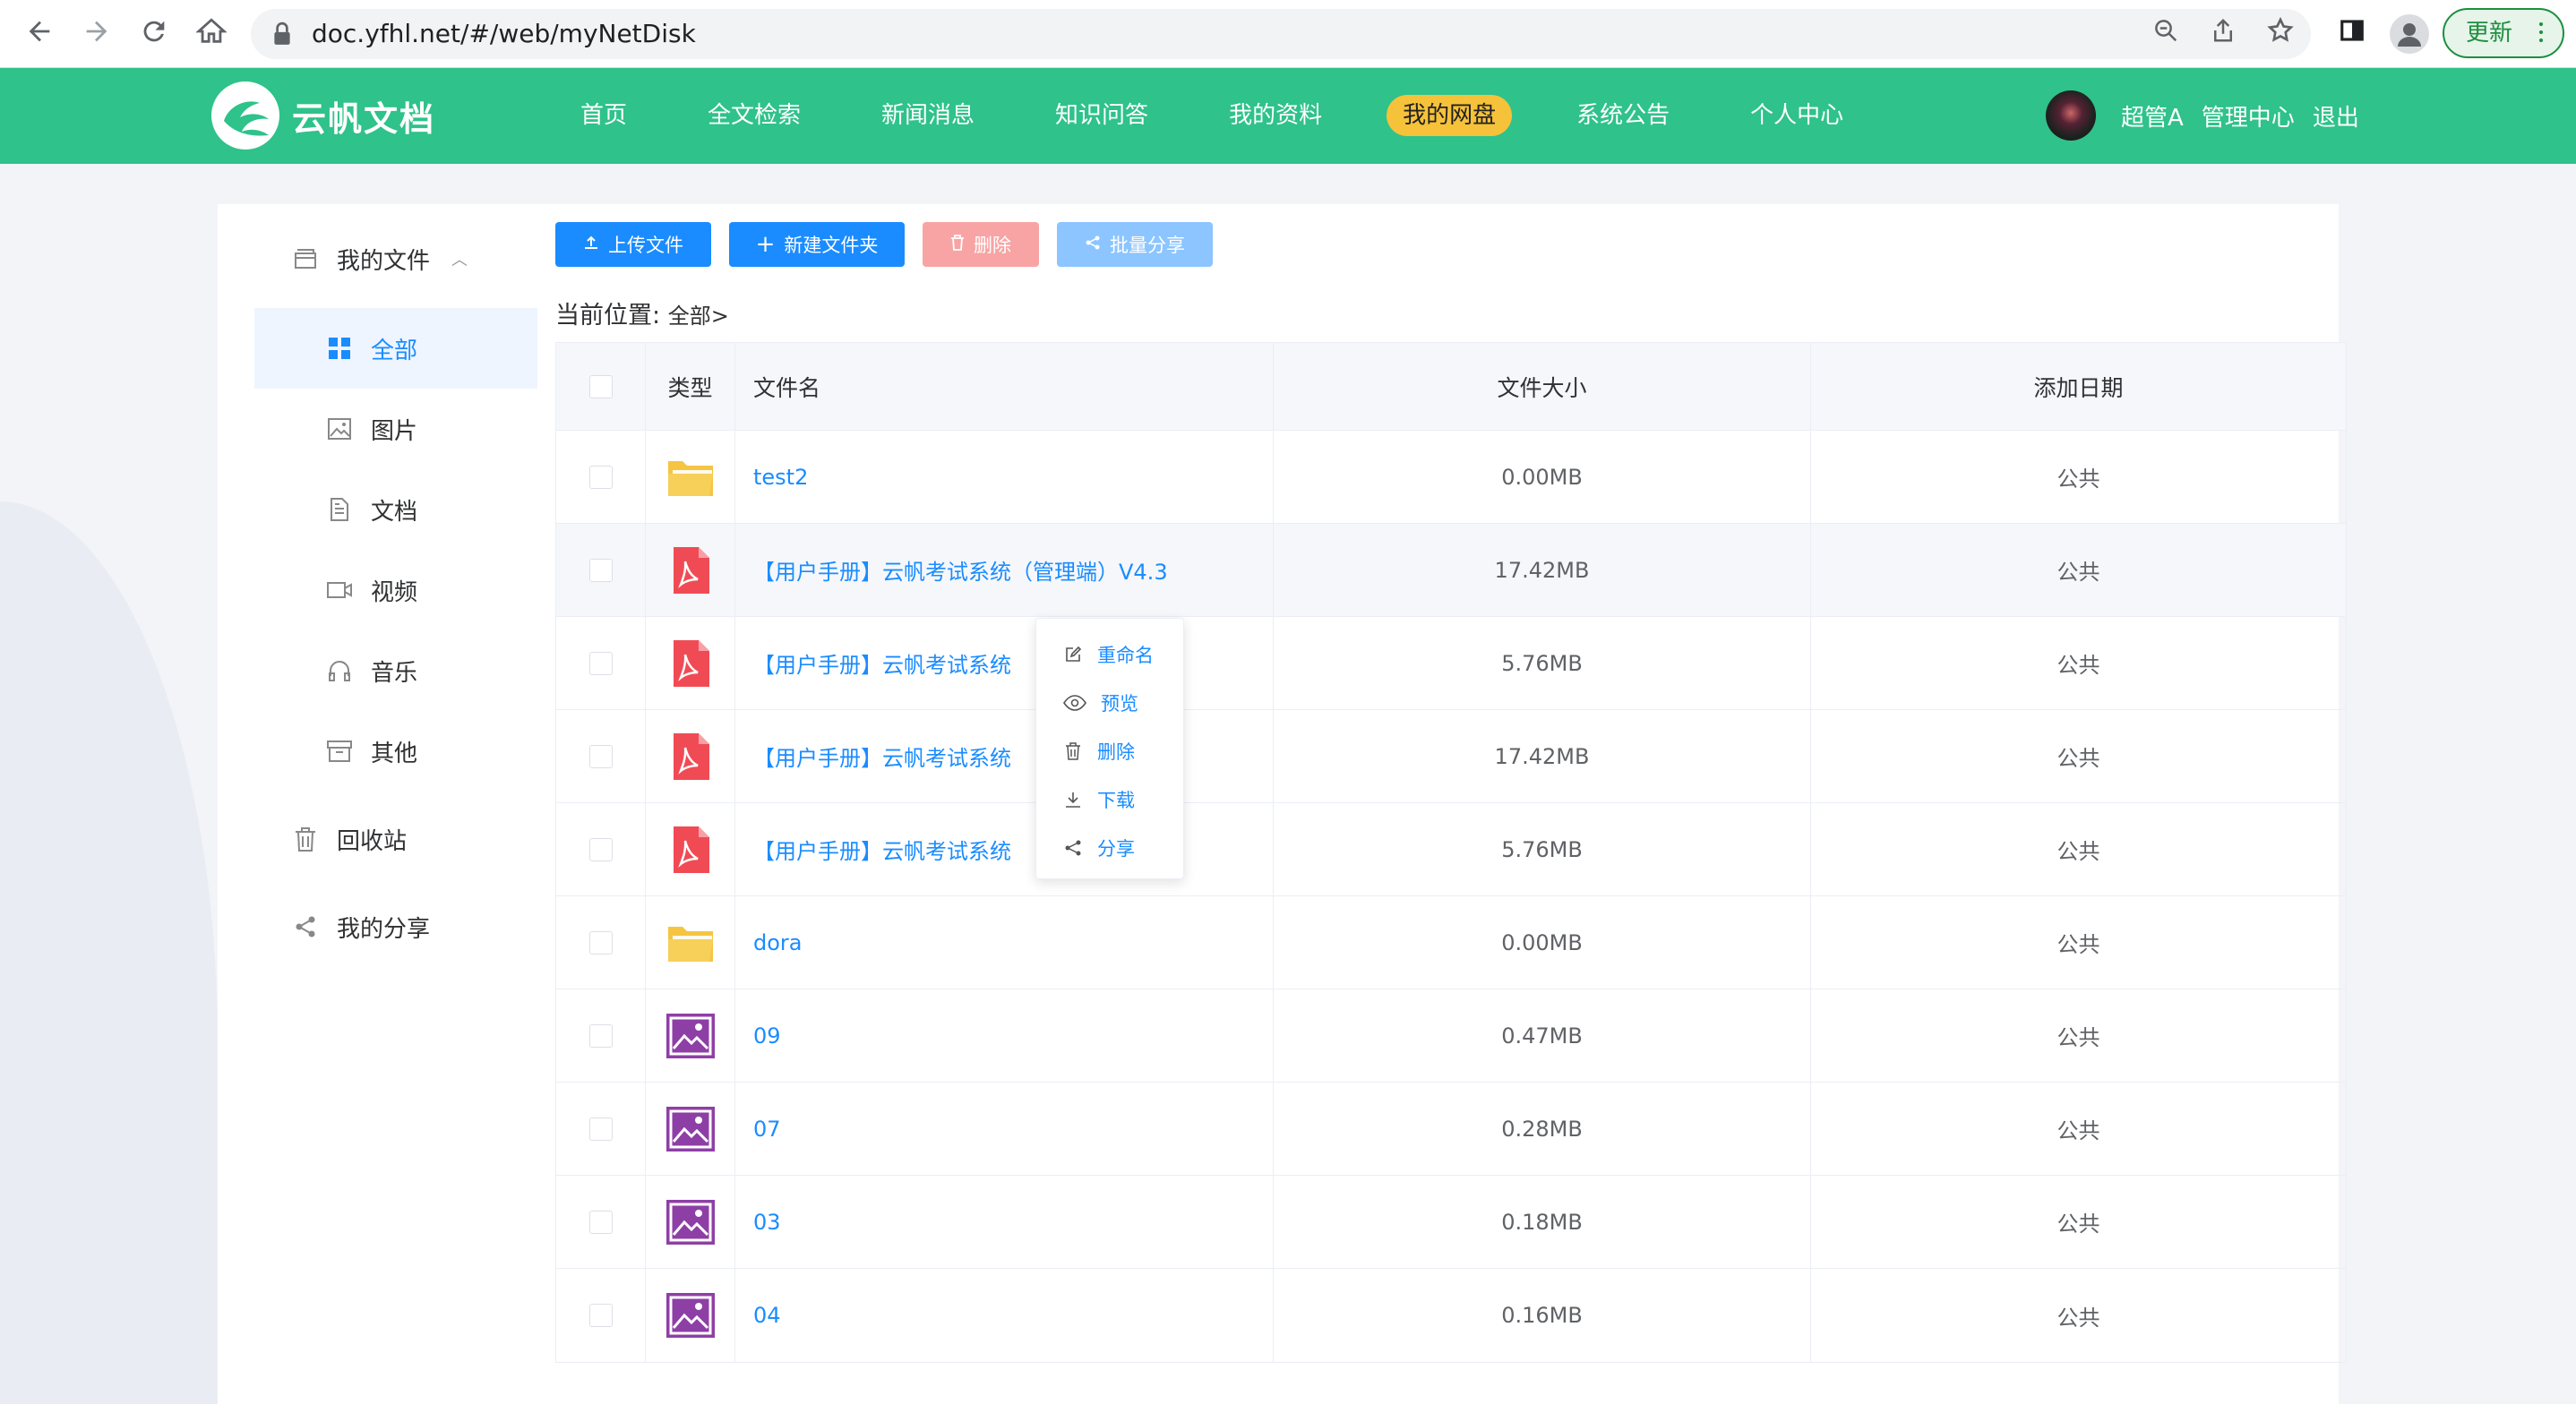 This screenshot has width=2576, height=1404. I want to click on file-name-link: 【用户手册】云帆考试系统（管理端）V4.3, so click(960, 570).